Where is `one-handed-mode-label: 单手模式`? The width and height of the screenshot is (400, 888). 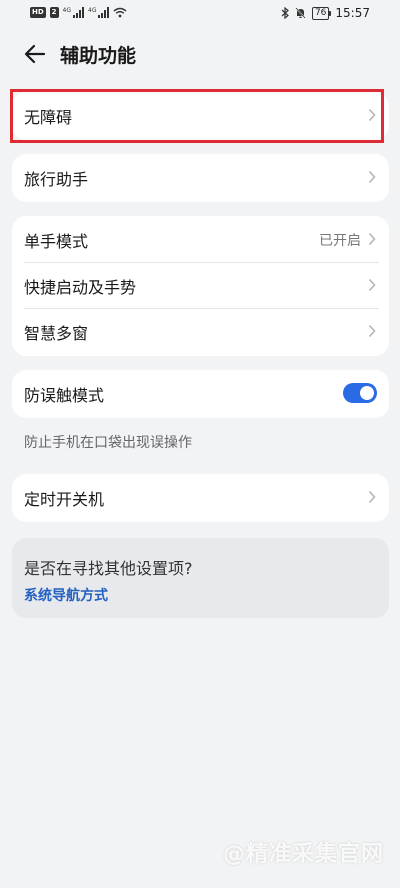
one-handed-mode-label: 单手模式 is located at coordinates (56, 241).